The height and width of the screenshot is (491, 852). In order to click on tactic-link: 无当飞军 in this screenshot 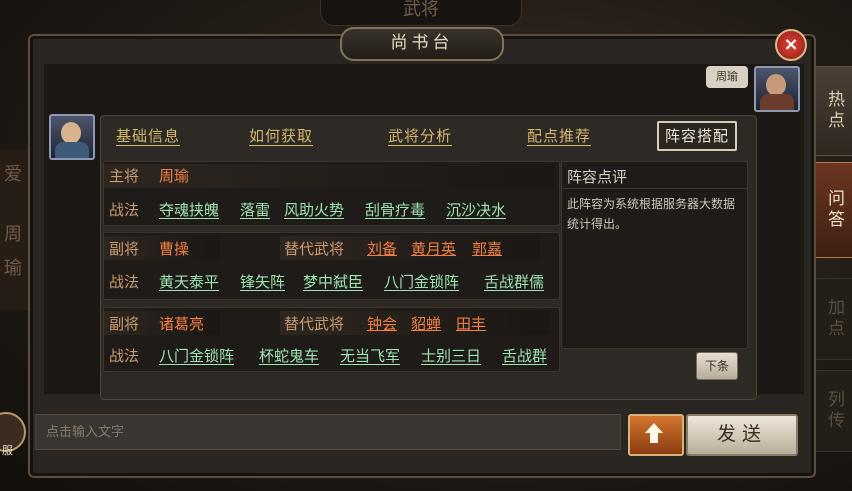, I will do `click(370, 355)`.